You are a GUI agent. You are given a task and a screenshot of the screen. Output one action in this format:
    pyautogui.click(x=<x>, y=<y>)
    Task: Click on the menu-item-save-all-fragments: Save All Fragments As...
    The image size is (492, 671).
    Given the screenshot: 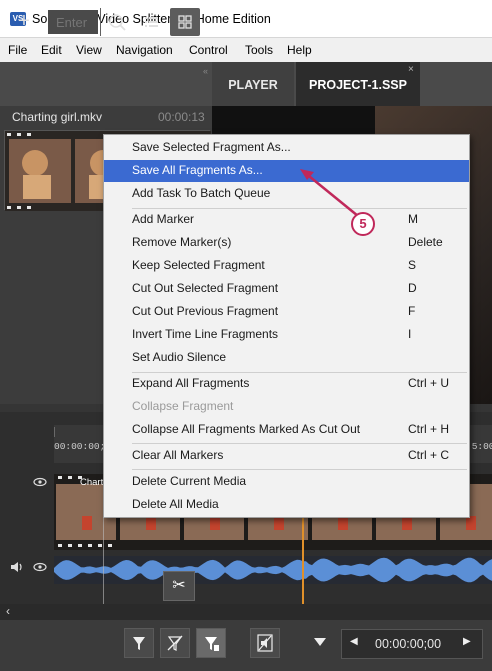 What is the action you would take?
    pyautogui.click(x=286, y=171)
    